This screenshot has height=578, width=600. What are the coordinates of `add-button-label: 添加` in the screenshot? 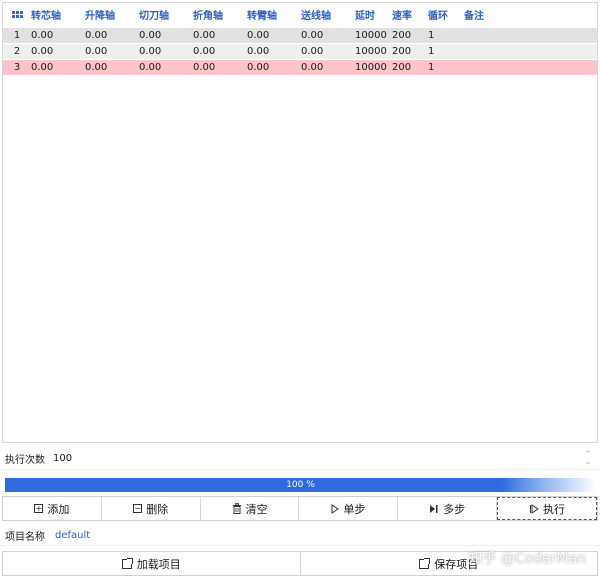 It's located at (58, 509).